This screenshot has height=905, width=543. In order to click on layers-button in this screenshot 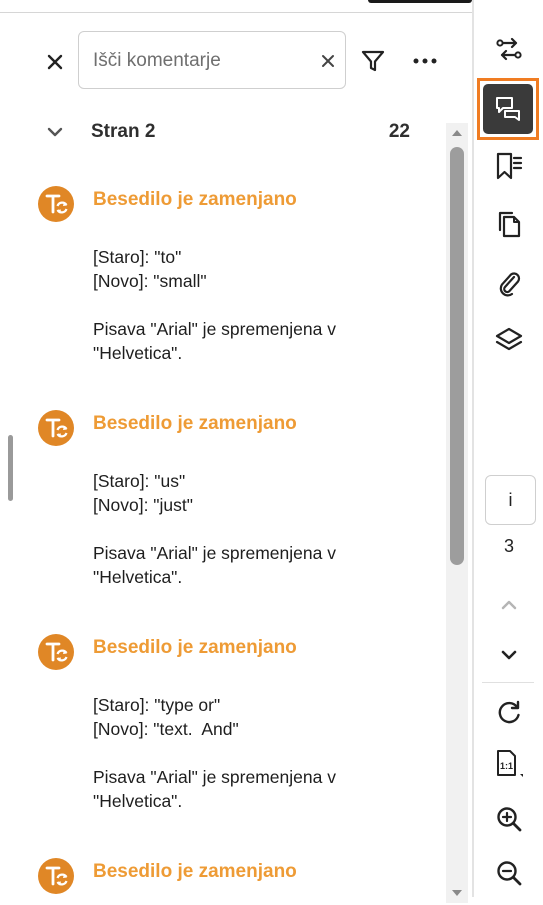, I will do `click(509, 341)`.